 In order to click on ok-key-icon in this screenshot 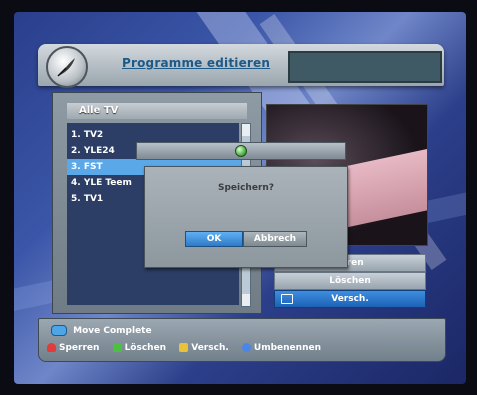, I will do `click(59, 330)`.